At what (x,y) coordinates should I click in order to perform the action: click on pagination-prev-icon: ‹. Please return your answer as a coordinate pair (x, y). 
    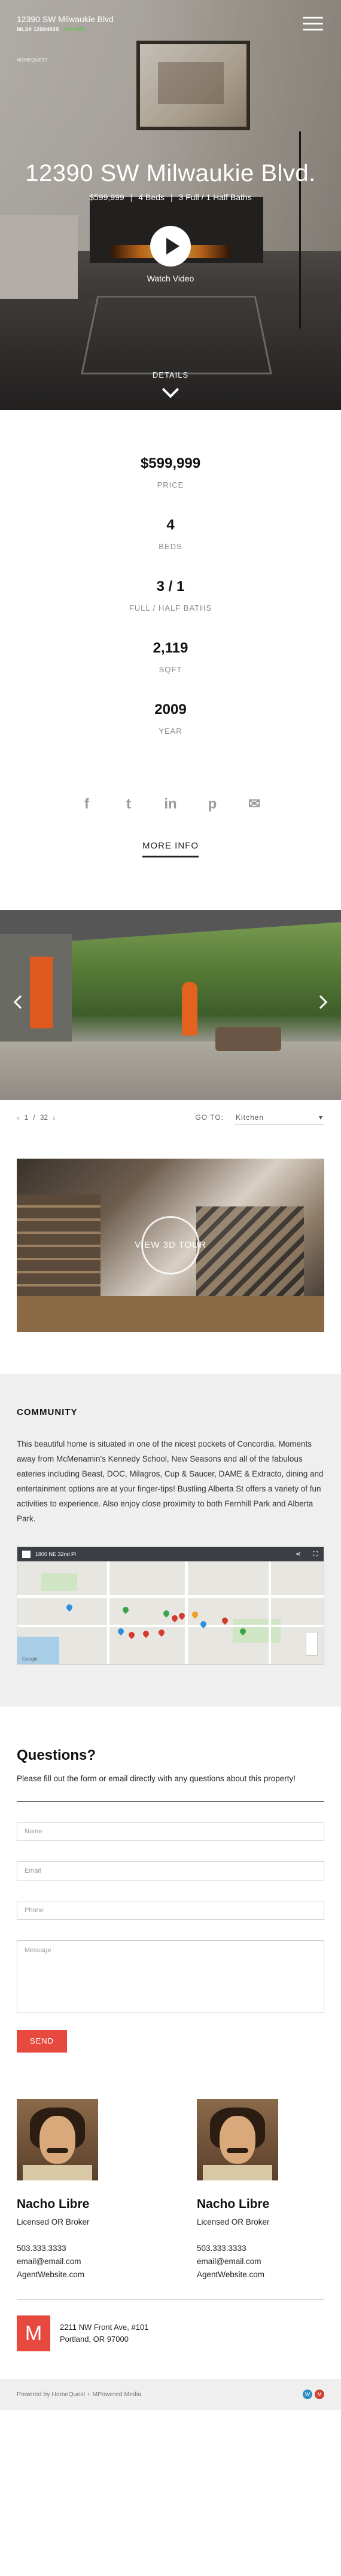
    Looking at the image, I should click on (18, 1117).